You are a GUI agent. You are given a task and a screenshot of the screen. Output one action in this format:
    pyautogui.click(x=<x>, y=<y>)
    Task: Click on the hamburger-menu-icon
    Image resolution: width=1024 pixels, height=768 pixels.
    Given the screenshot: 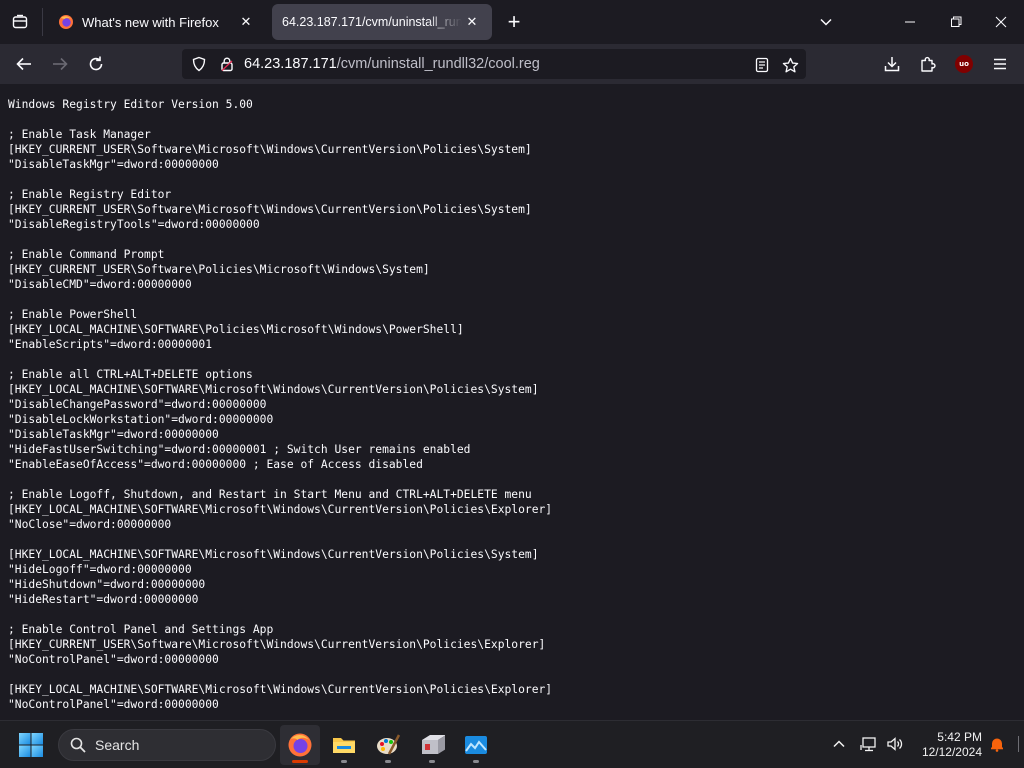 What is the action you would take?
    pyautogui.click(x=1000, y=64)
    